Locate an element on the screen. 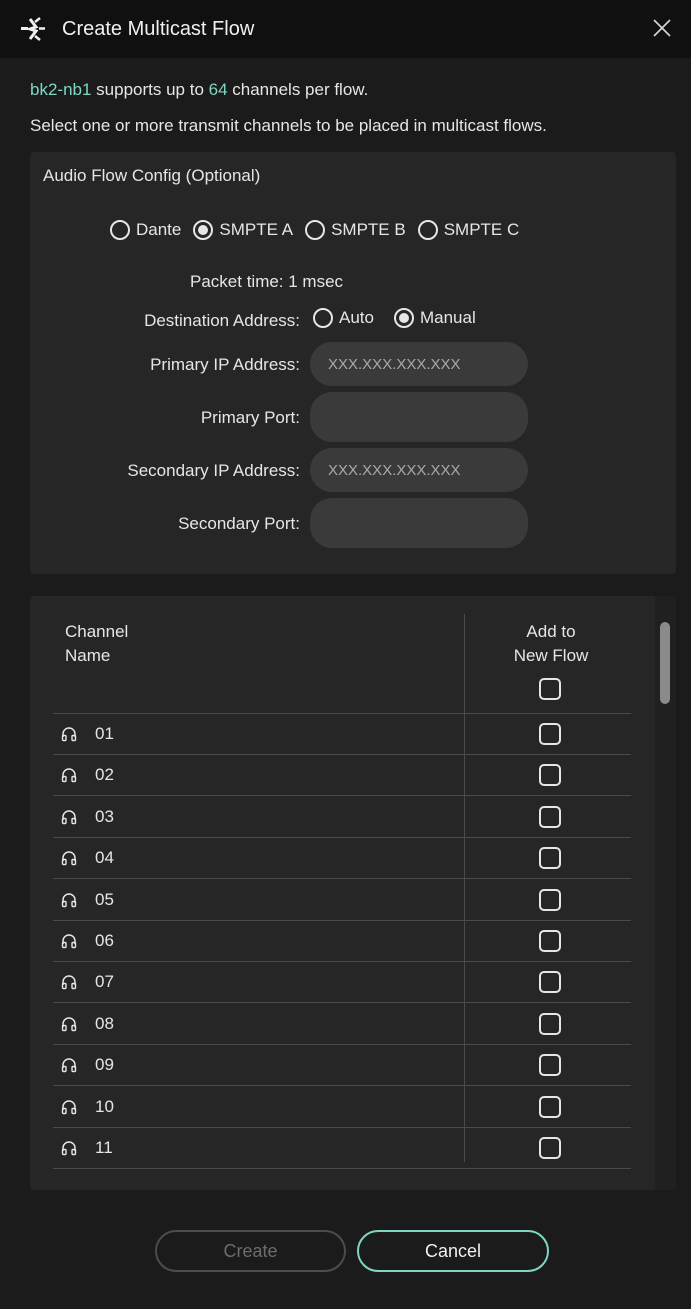  channel-name: 06 is located at coordinates (104, 940).